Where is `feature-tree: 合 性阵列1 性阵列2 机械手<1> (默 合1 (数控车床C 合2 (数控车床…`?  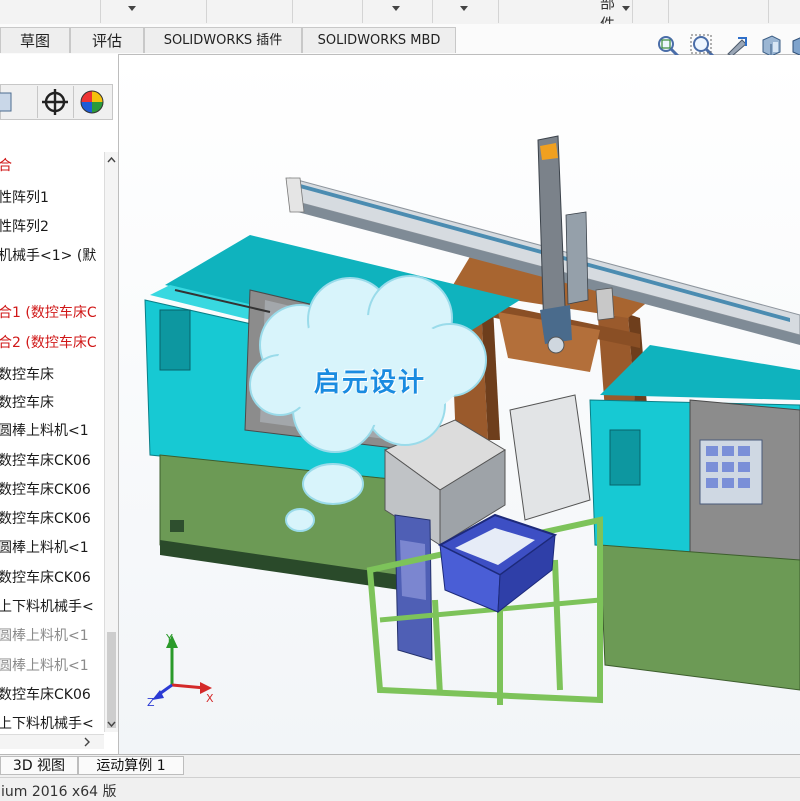
feature-tree: 合 性阵列1 性阵列2 机械手<1> (默 合1 (数控车床C 合2 (数控车床… is located at coordinates (52, 442).